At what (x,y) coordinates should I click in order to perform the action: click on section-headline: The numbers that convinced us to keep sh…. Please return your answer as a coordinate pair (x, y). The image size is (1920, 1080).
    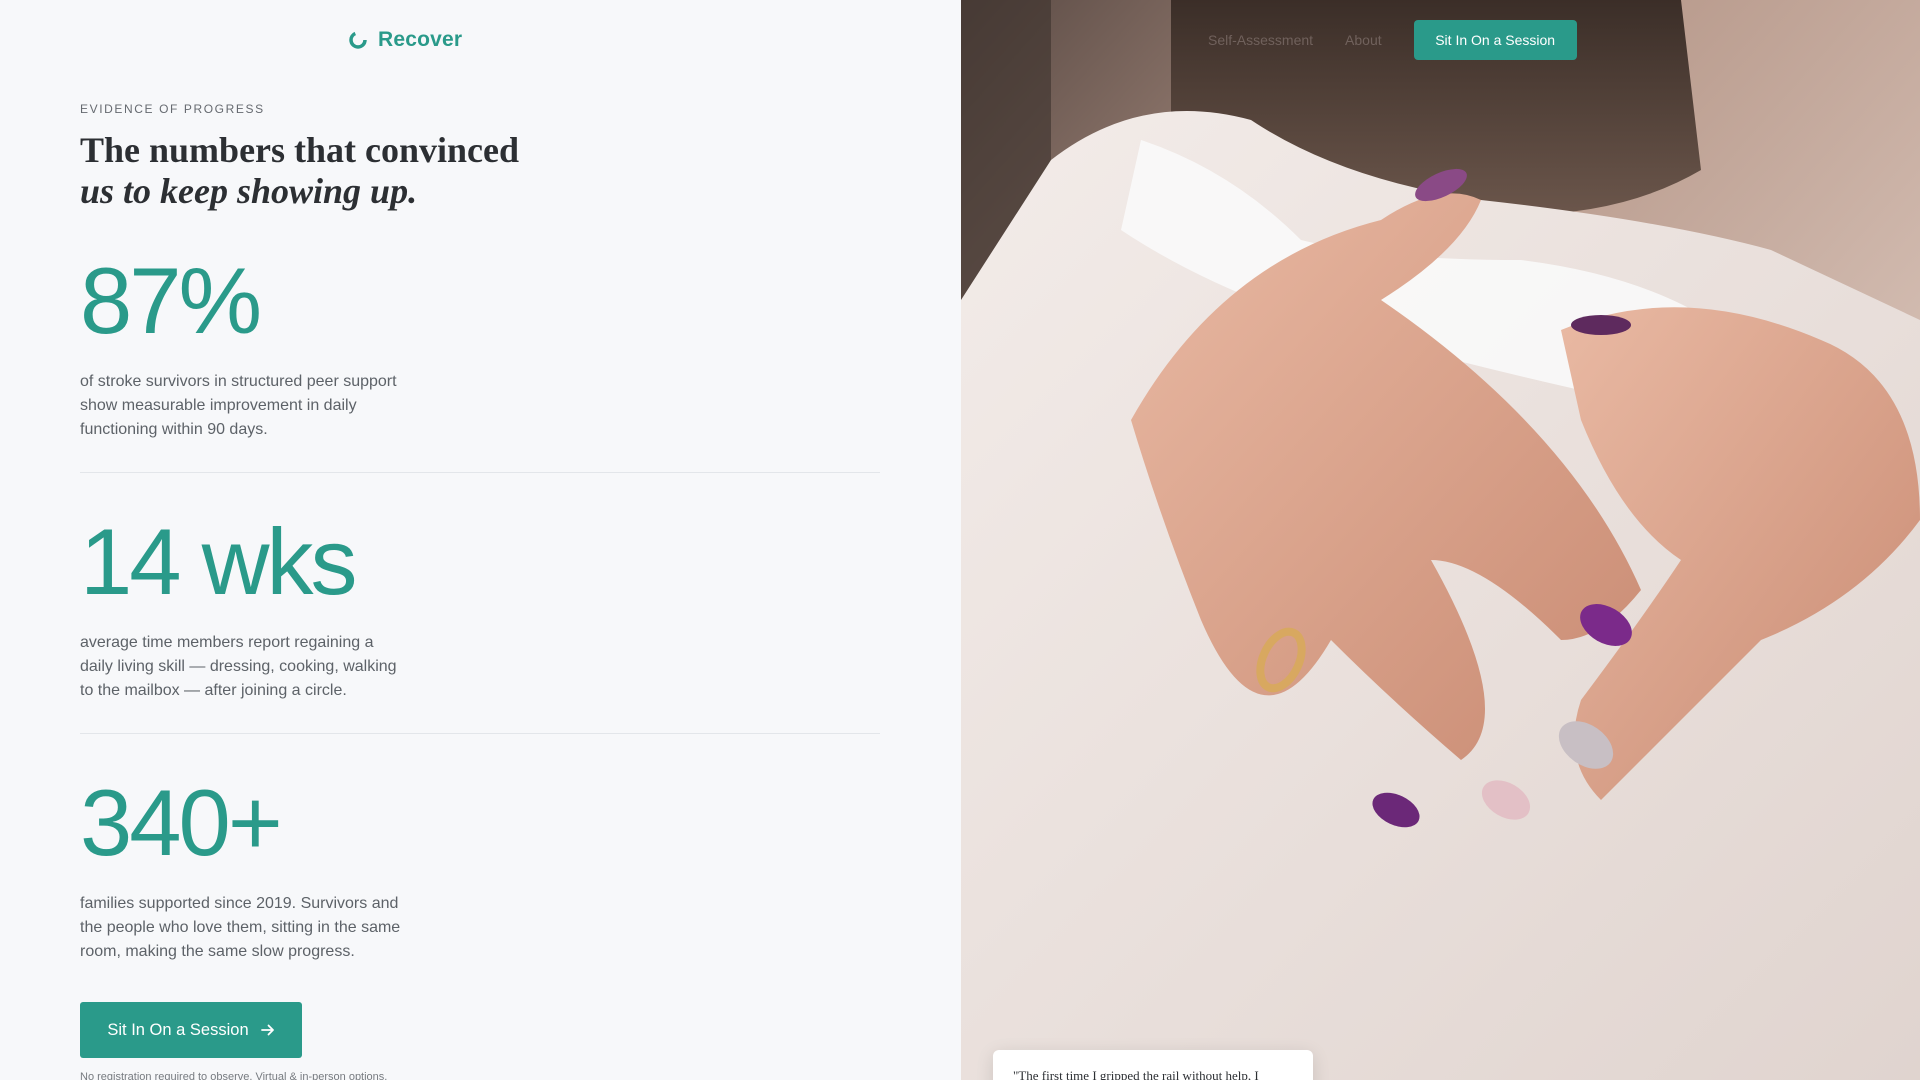
    Looking at the image, I should click on (299, 171).